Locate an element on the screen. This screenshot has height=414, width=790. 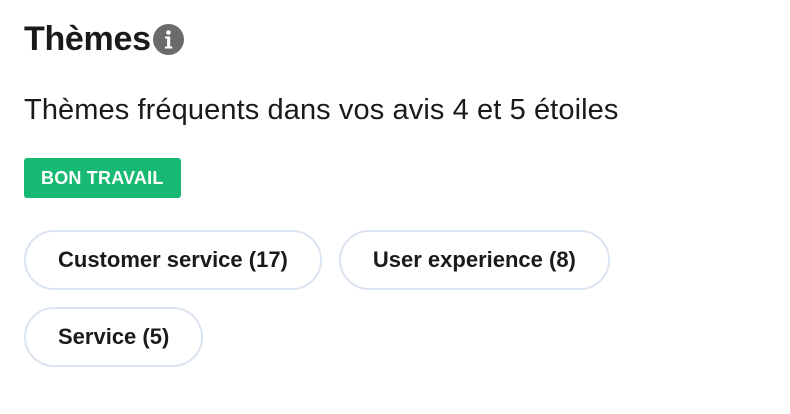
topic-chip-service: Service (5) is located at coordinates (114, 337).